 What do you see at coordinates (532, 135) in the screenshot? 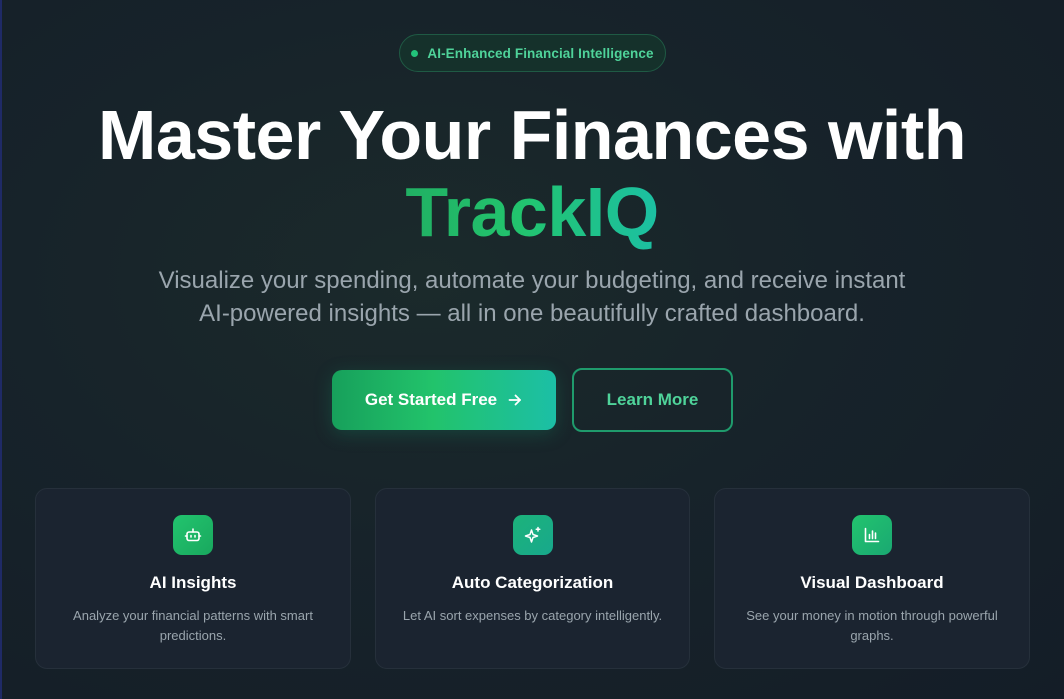
I see `hero-headline: Master Your Finances with` at bounding box center [532, 135].